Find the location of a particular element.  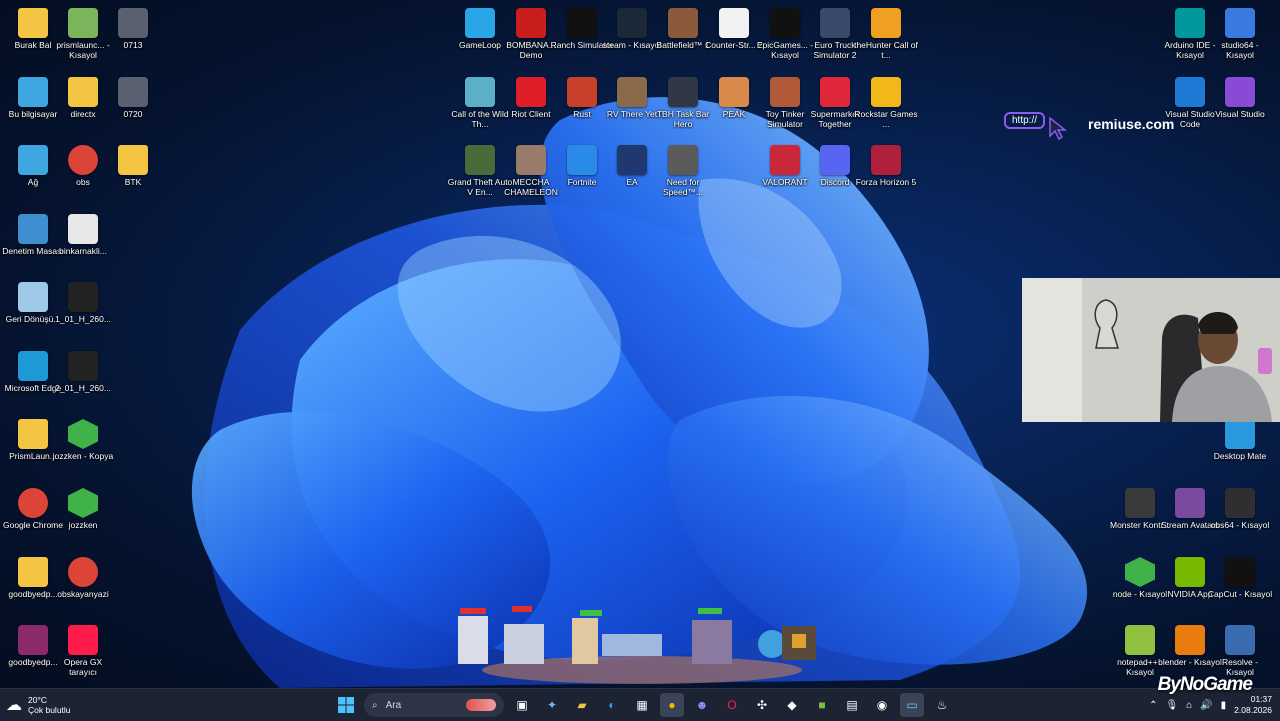

bombana-icon is located at coordinates (531, 23).